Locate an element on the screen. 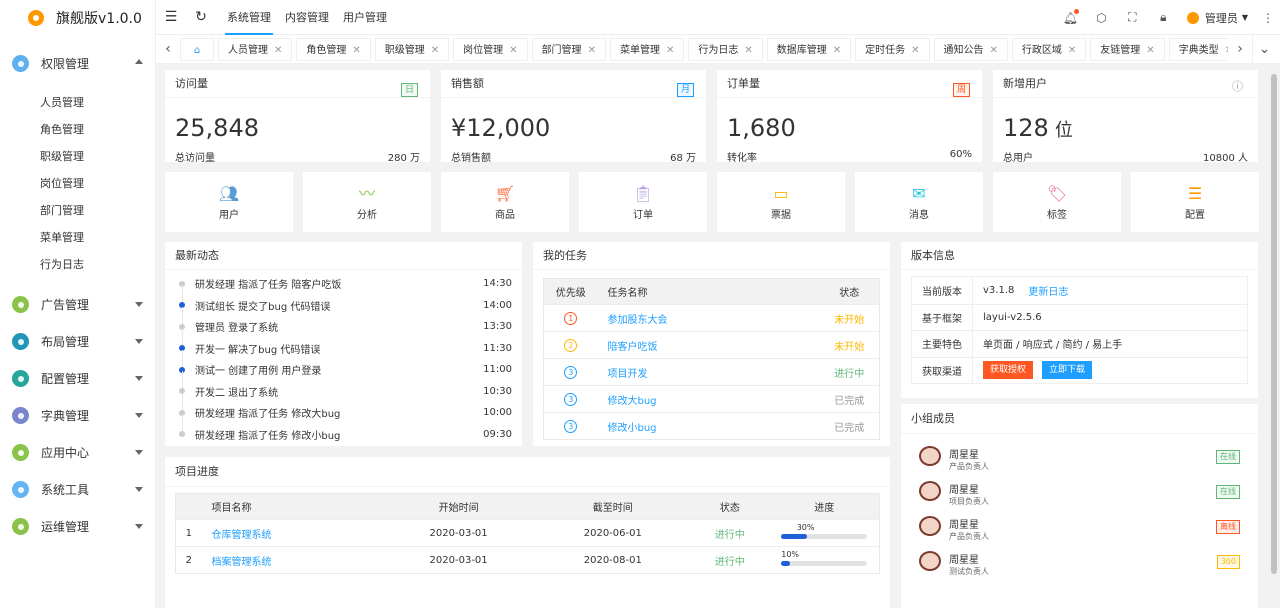 The width and height of the screenshot is (1280, 608). tab-item: 职级管理 ✕ is located at coordinates (412, 49).